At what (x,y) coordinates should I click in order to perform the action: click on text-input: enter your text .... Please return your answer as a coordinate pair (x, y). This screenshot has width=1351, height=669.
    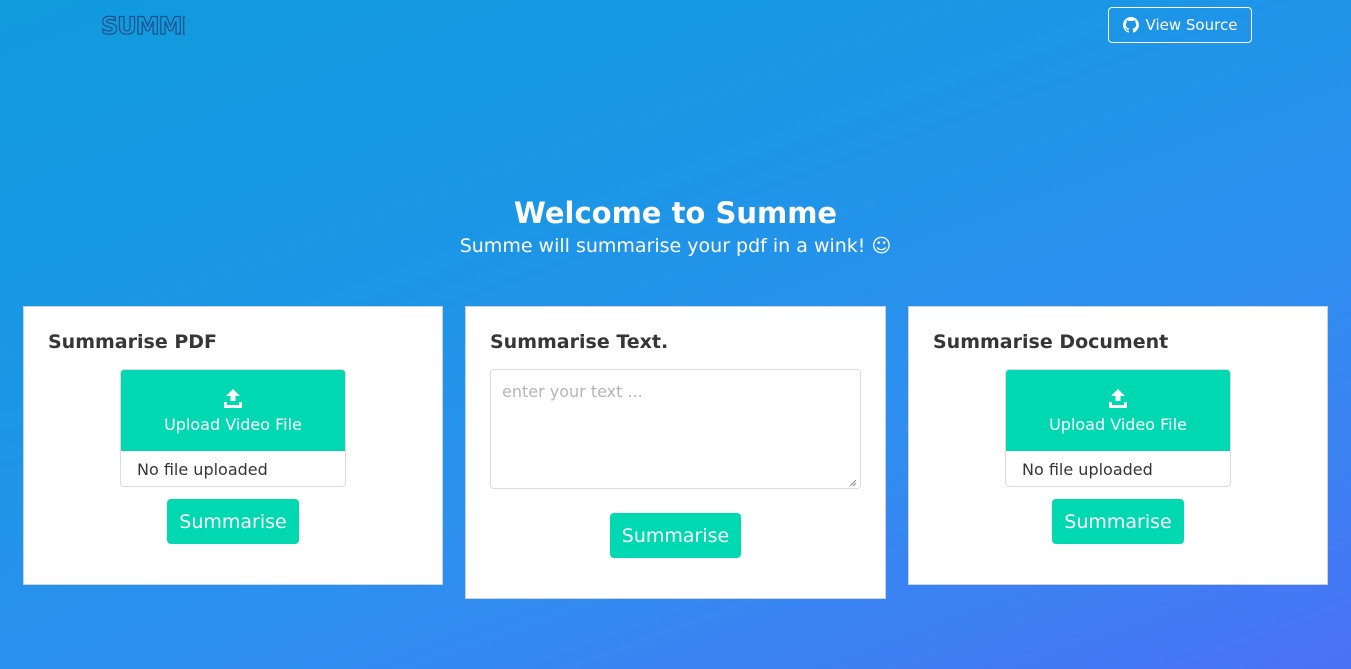
    Looking at the image, I should click on (675, 429).